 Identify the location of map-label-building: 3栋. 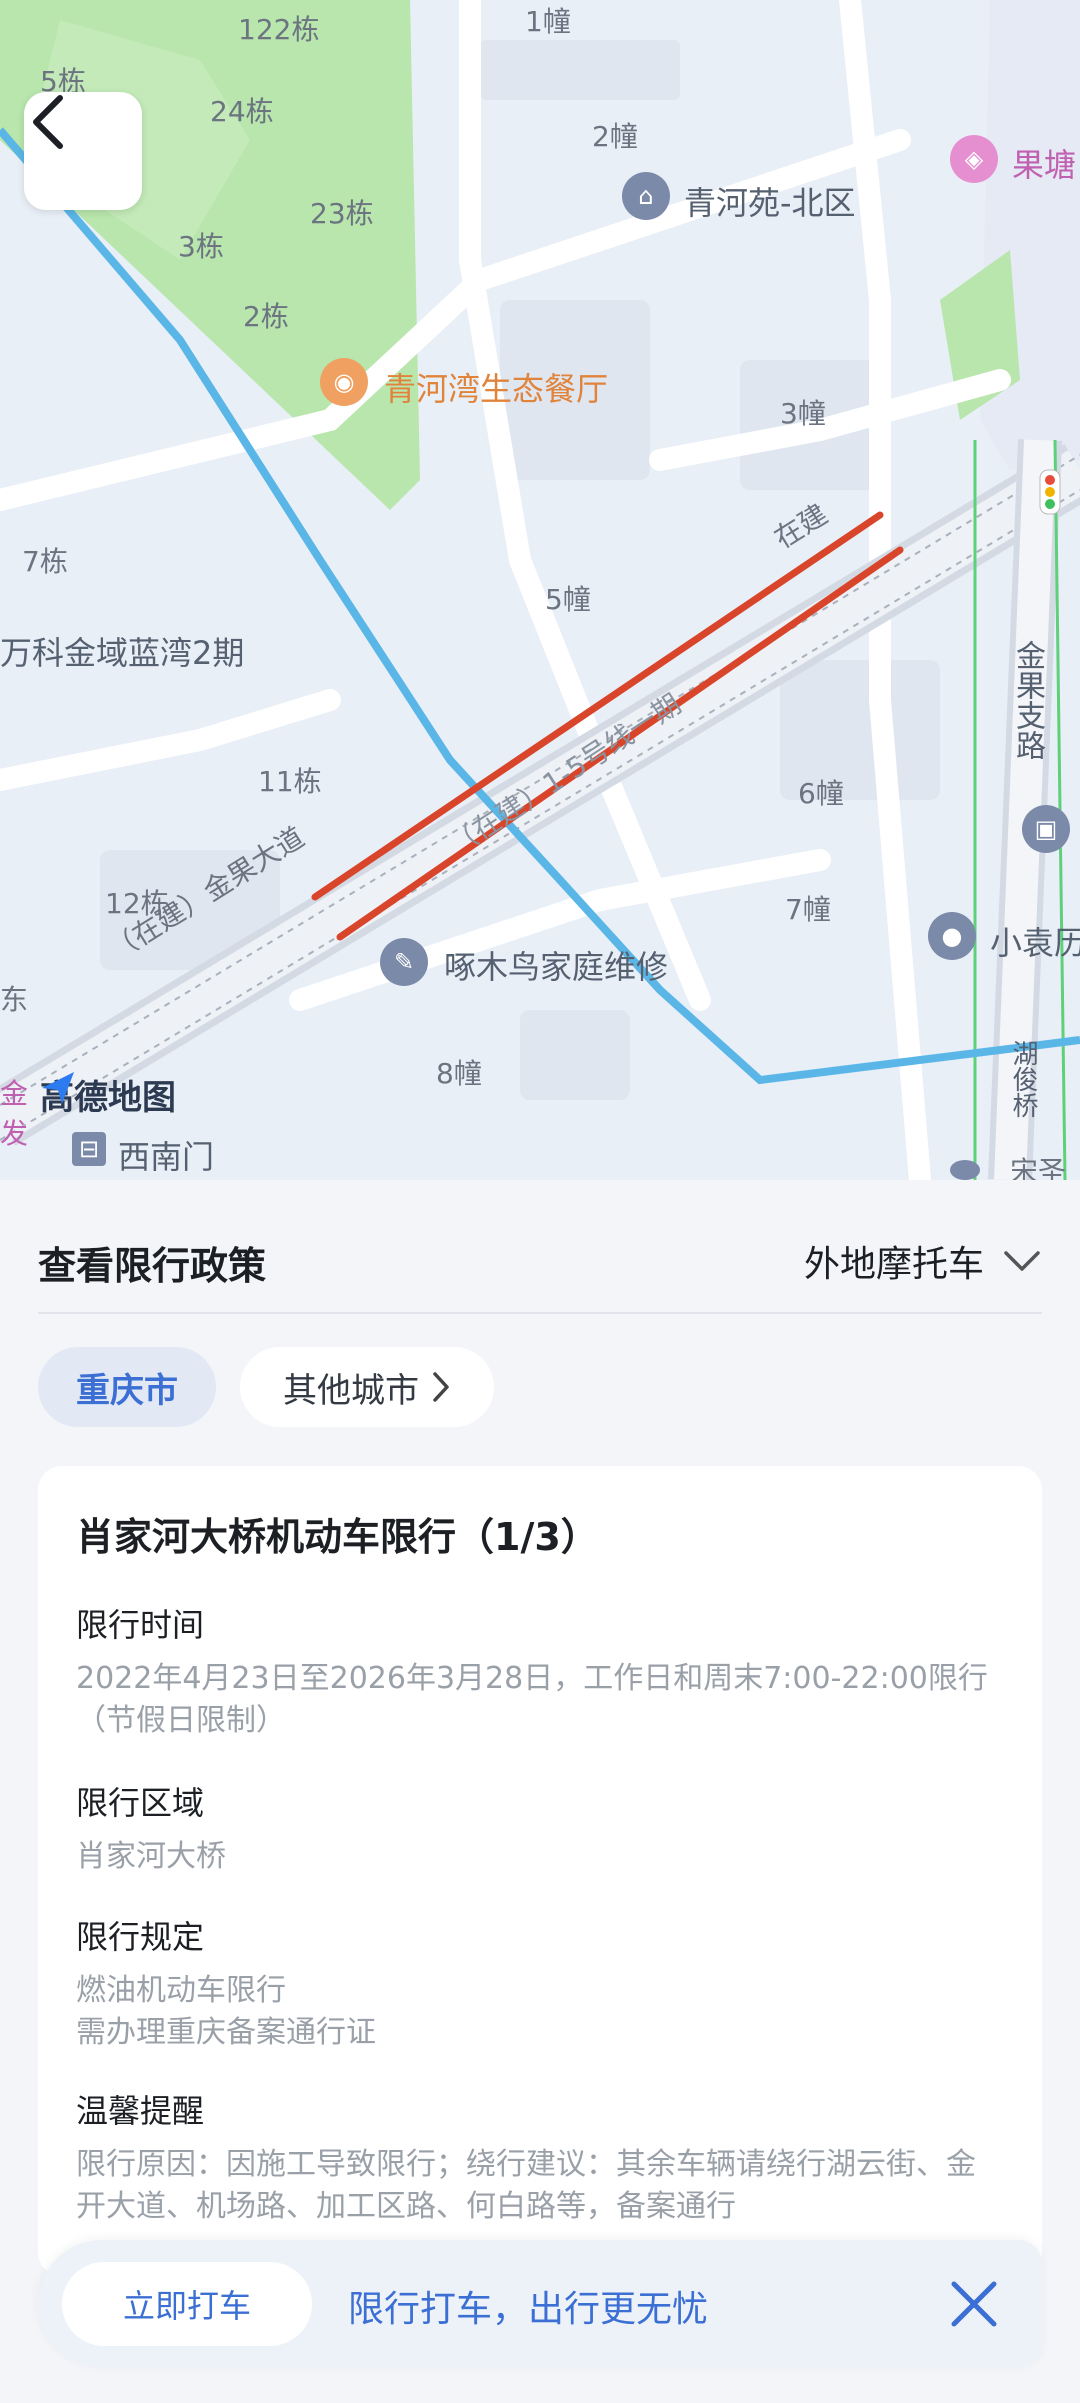
(201, 246).